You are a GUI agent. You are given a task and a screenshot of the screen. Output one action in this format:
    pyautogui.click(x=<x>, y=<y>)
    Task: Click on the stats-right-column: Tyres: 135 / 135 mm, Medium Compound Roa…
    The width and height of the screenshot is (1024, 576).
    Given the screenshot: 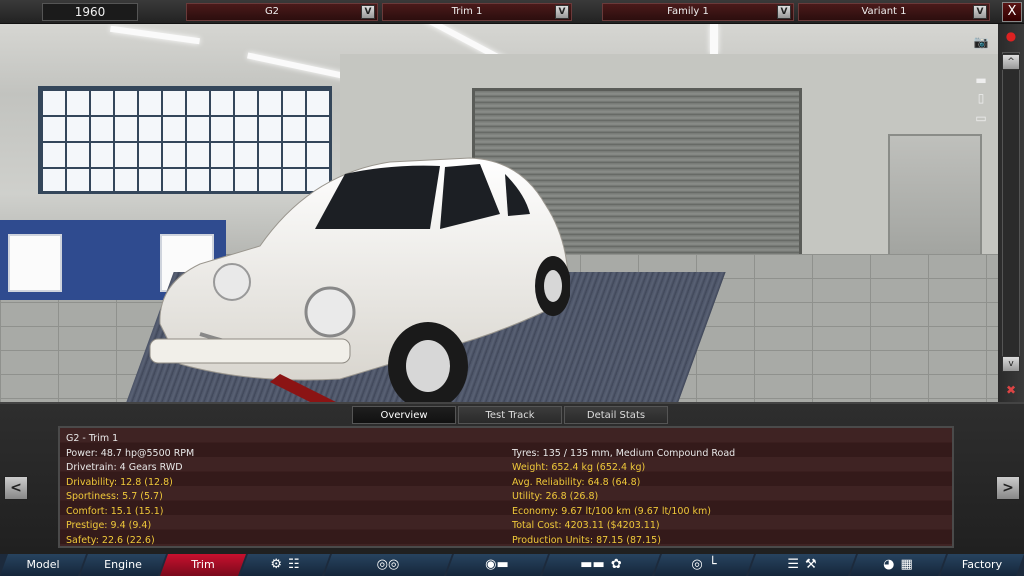 What is the action you would take?
    pyautogui.click(x=623, y=498)
    